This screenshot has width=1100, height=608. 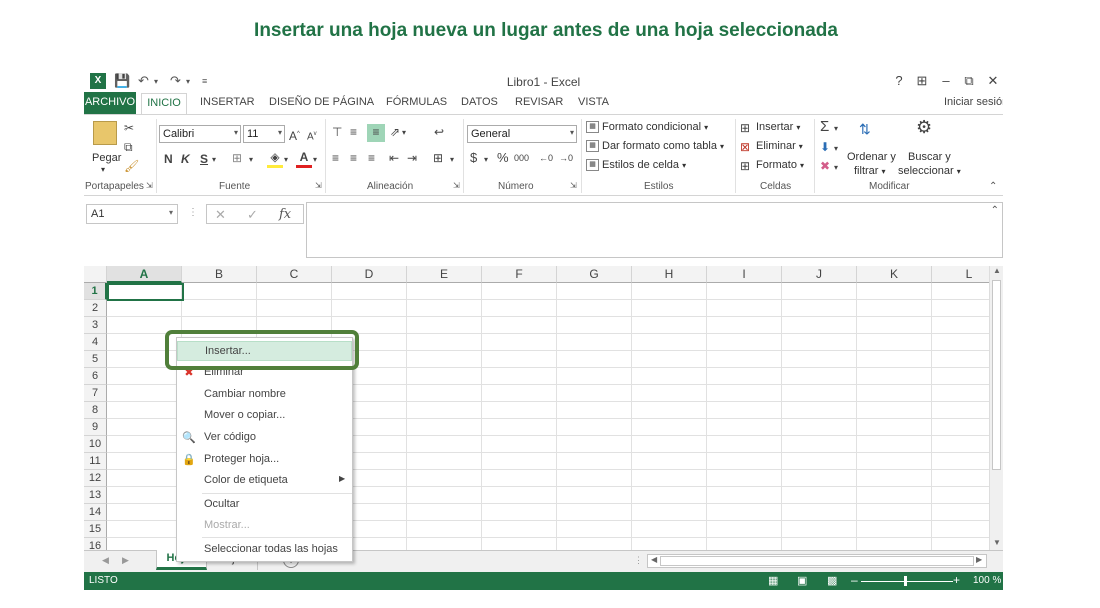 What do you see at coordinates (566, 158) in the screenshot?
I see `decrease-decimal-icon: →0` at bounding box center [566, 158].